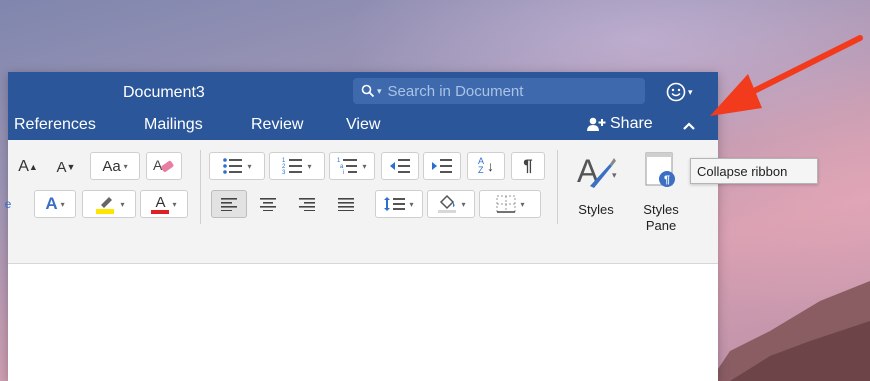 The height and width of the screenshot is (381, 870). What do you see at coordinates (661, 209) in the screenshot?
I see `styles-pane-label-1: Styles` at bounding box center [661, 209].